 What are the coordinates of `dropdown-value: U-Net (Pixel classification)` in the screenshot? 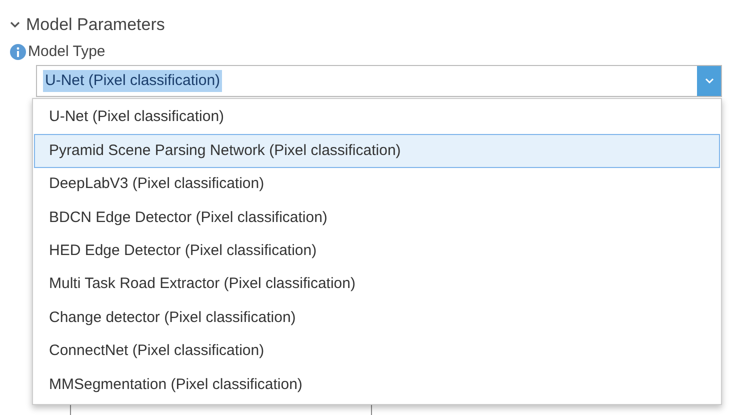 It's located at (132, 81).